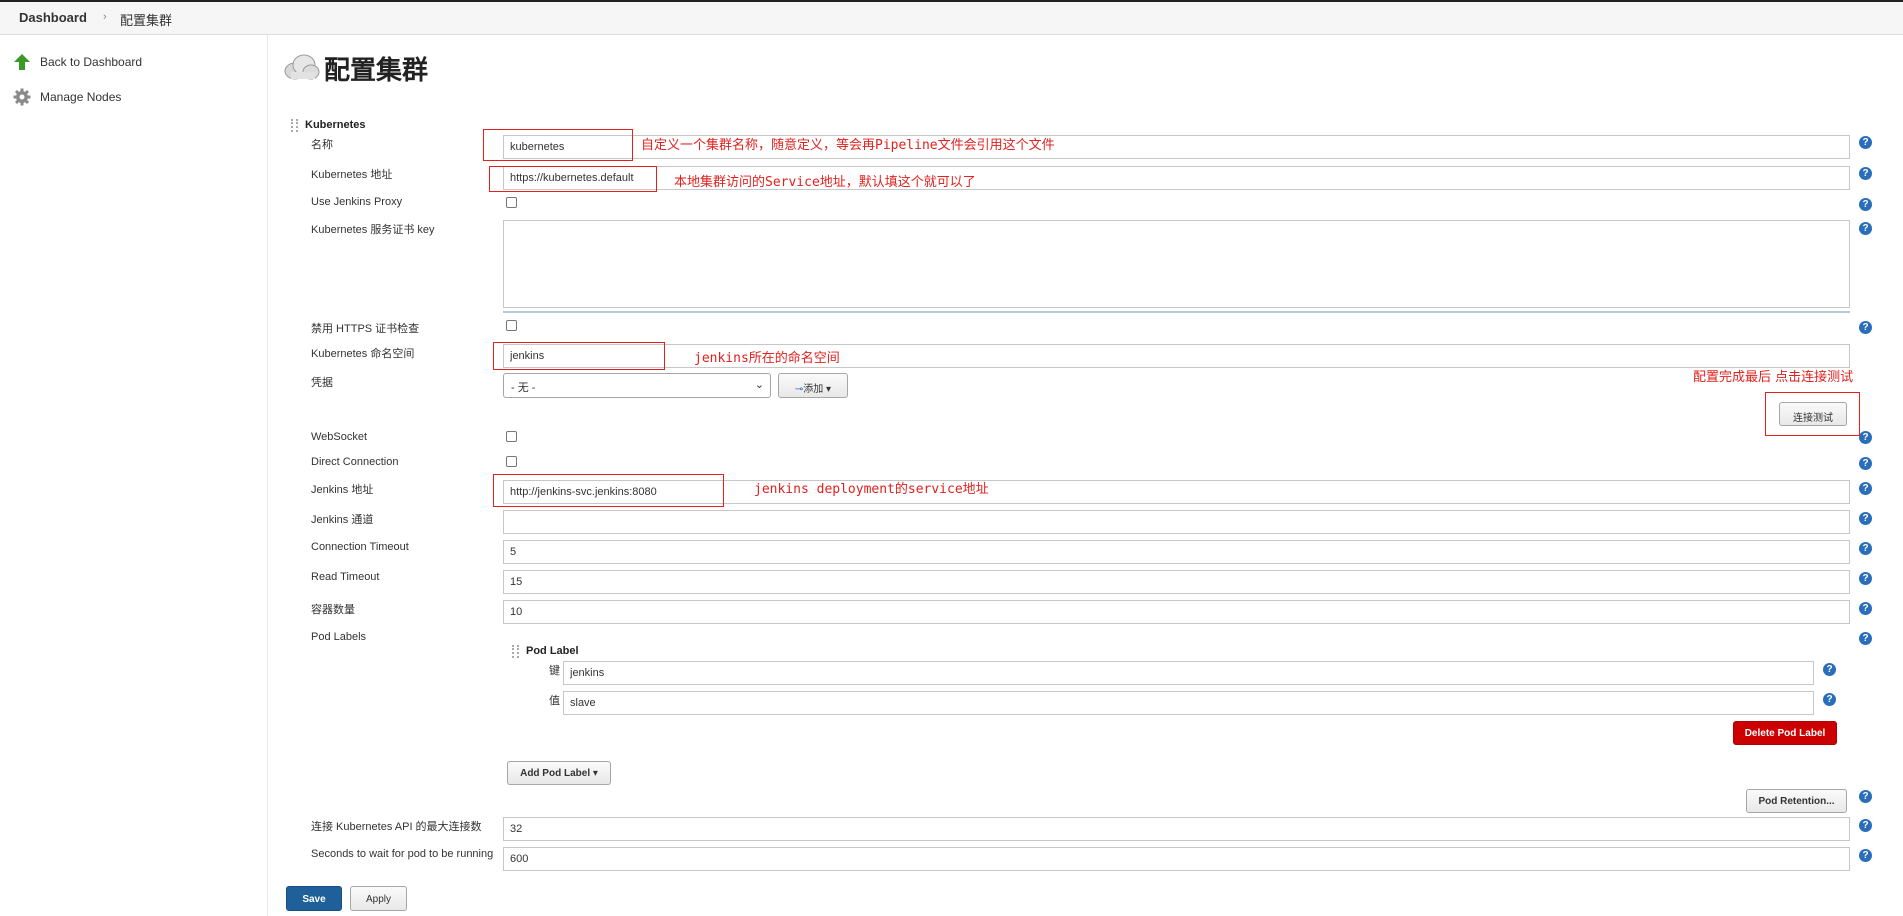 The width and height of the screenshot is (1903, 916). I want to click on read-timeout-label: Read Timeout, so click(345, 577).